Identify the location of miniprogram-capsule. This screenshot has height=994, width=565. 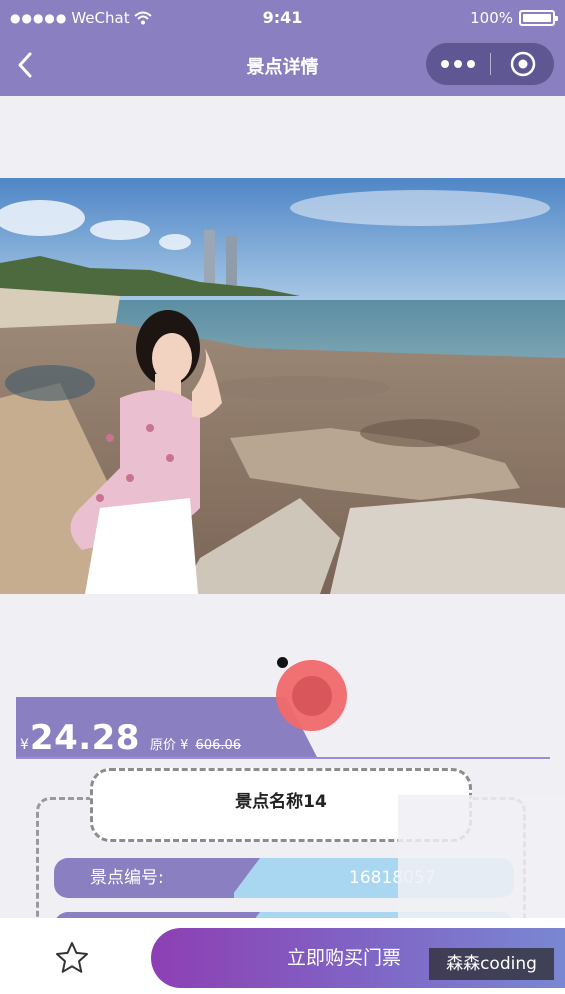
(490, 64).